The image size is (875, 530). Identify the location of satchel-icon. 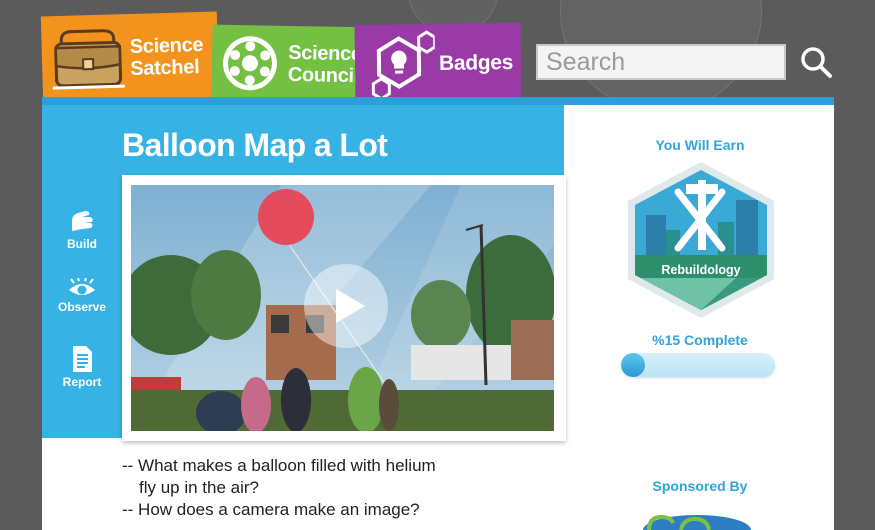
(88, 59).